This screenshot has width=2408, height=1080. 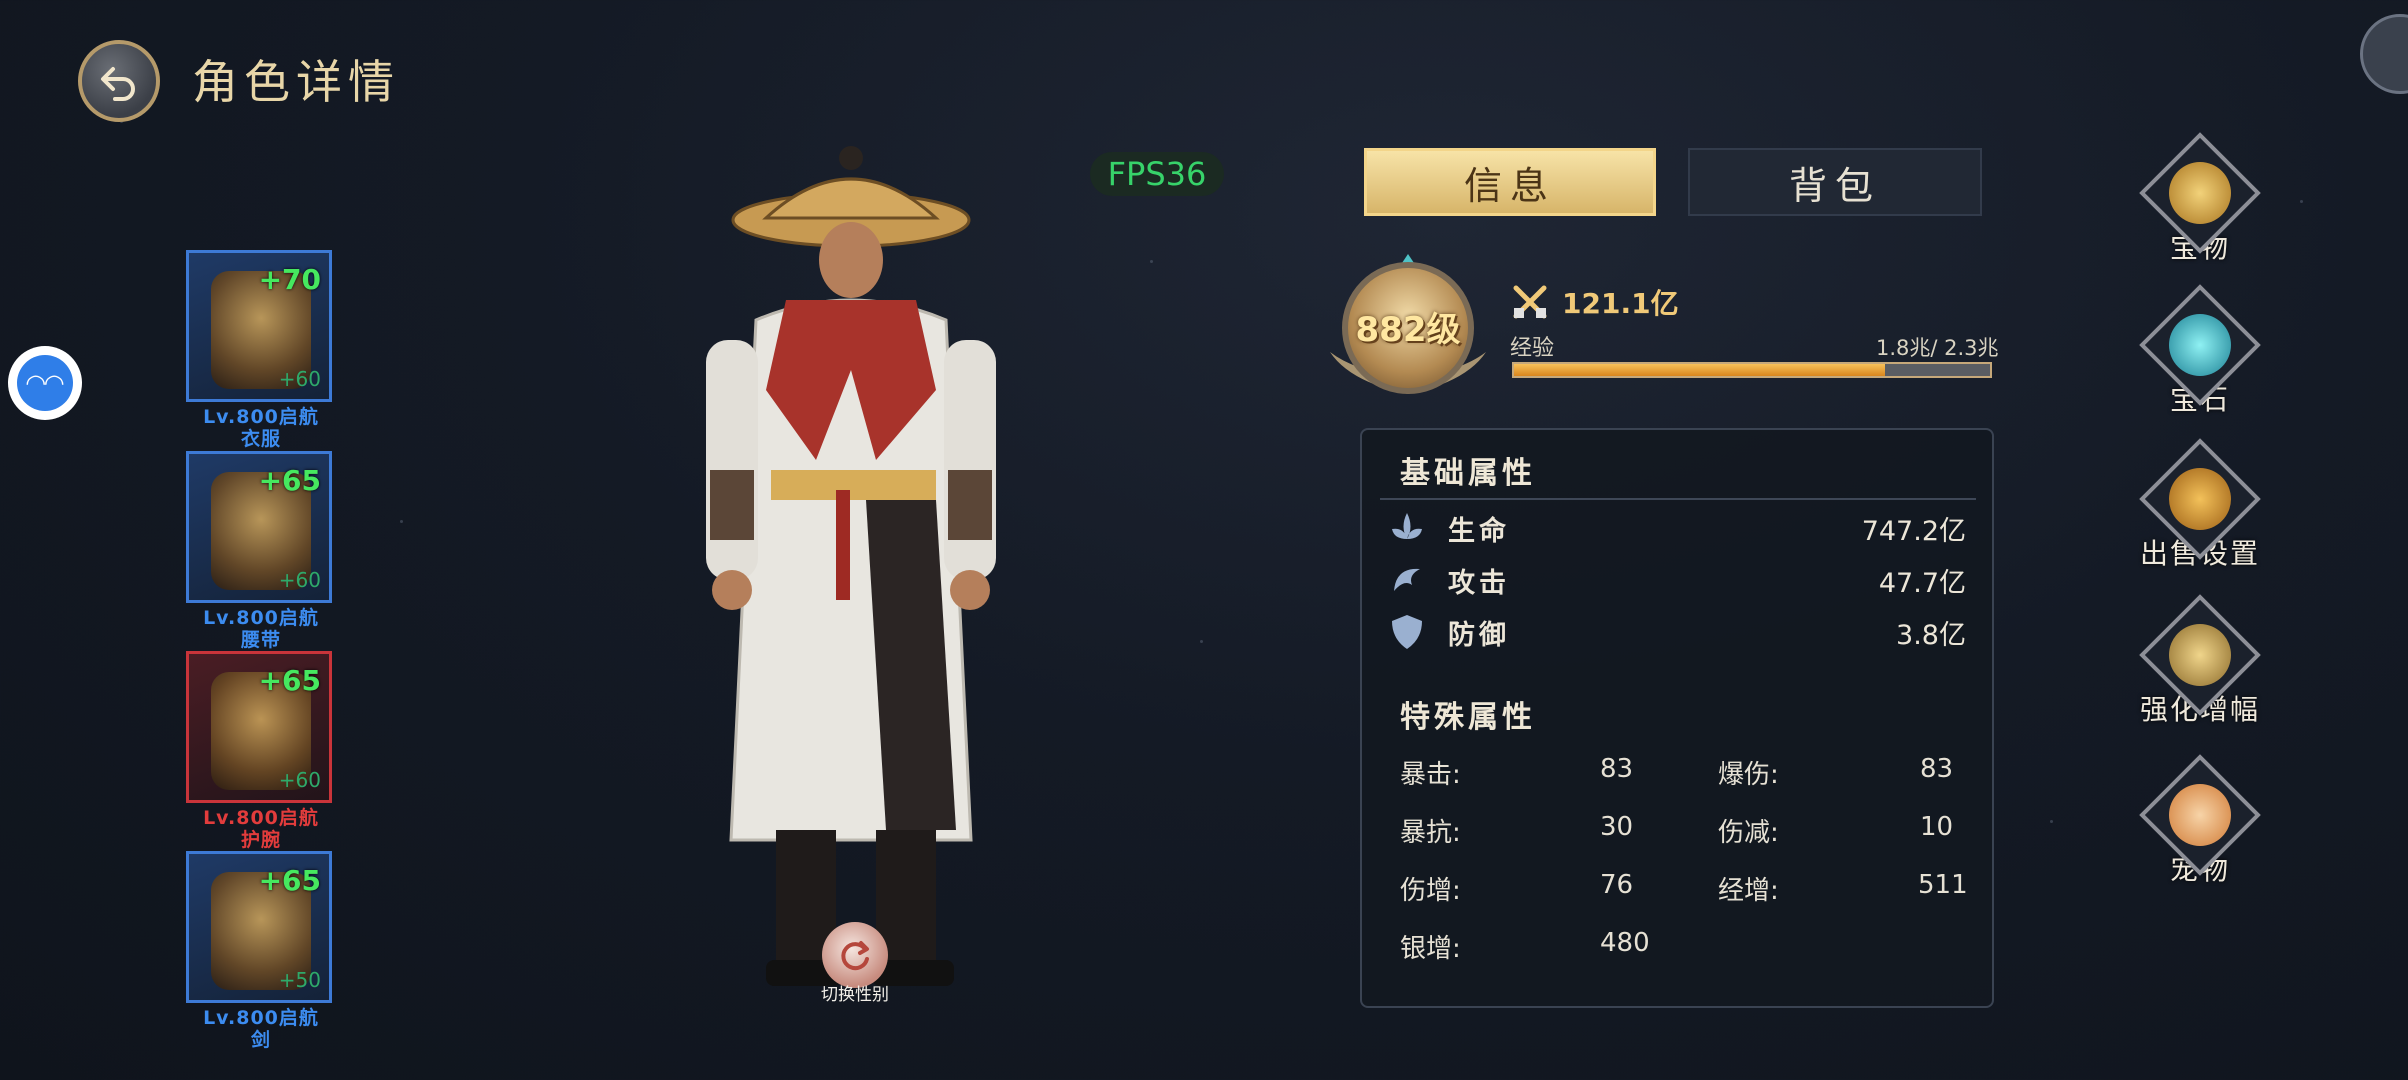 I want to click on attribute-value: 747.2亿, so click(x=1913, y=531).